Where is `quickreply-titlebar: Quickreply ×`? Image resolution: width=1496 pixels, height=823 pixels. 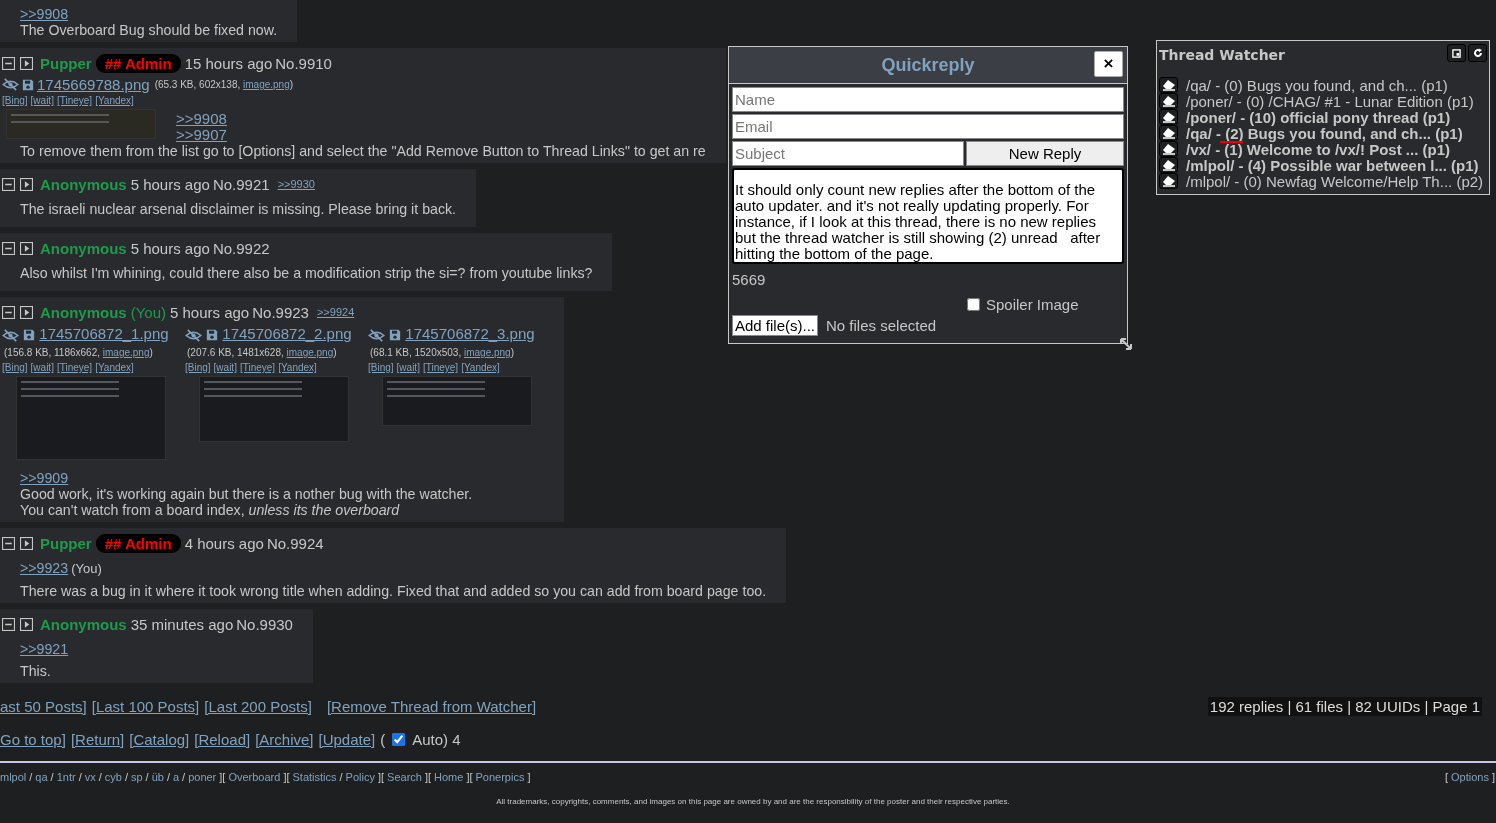
quickreply-titlebar: Quickreply × is located at coordinates (928, 65).